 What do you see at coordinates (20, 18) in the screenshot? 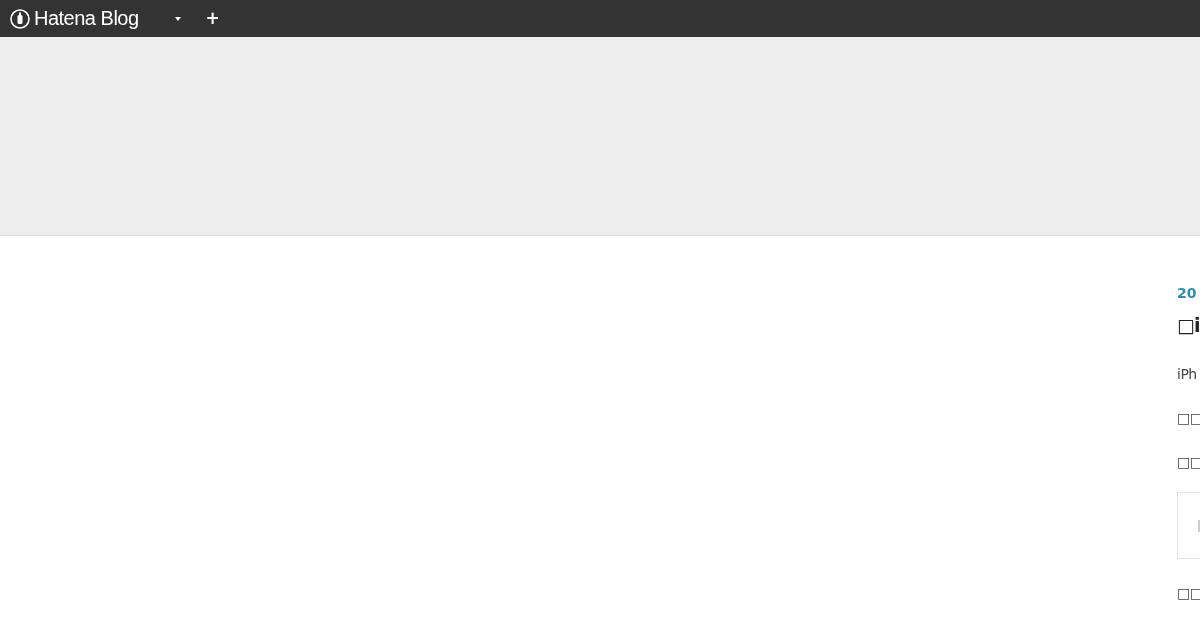
I see `logo-icon` at bounding box center [20, 18].